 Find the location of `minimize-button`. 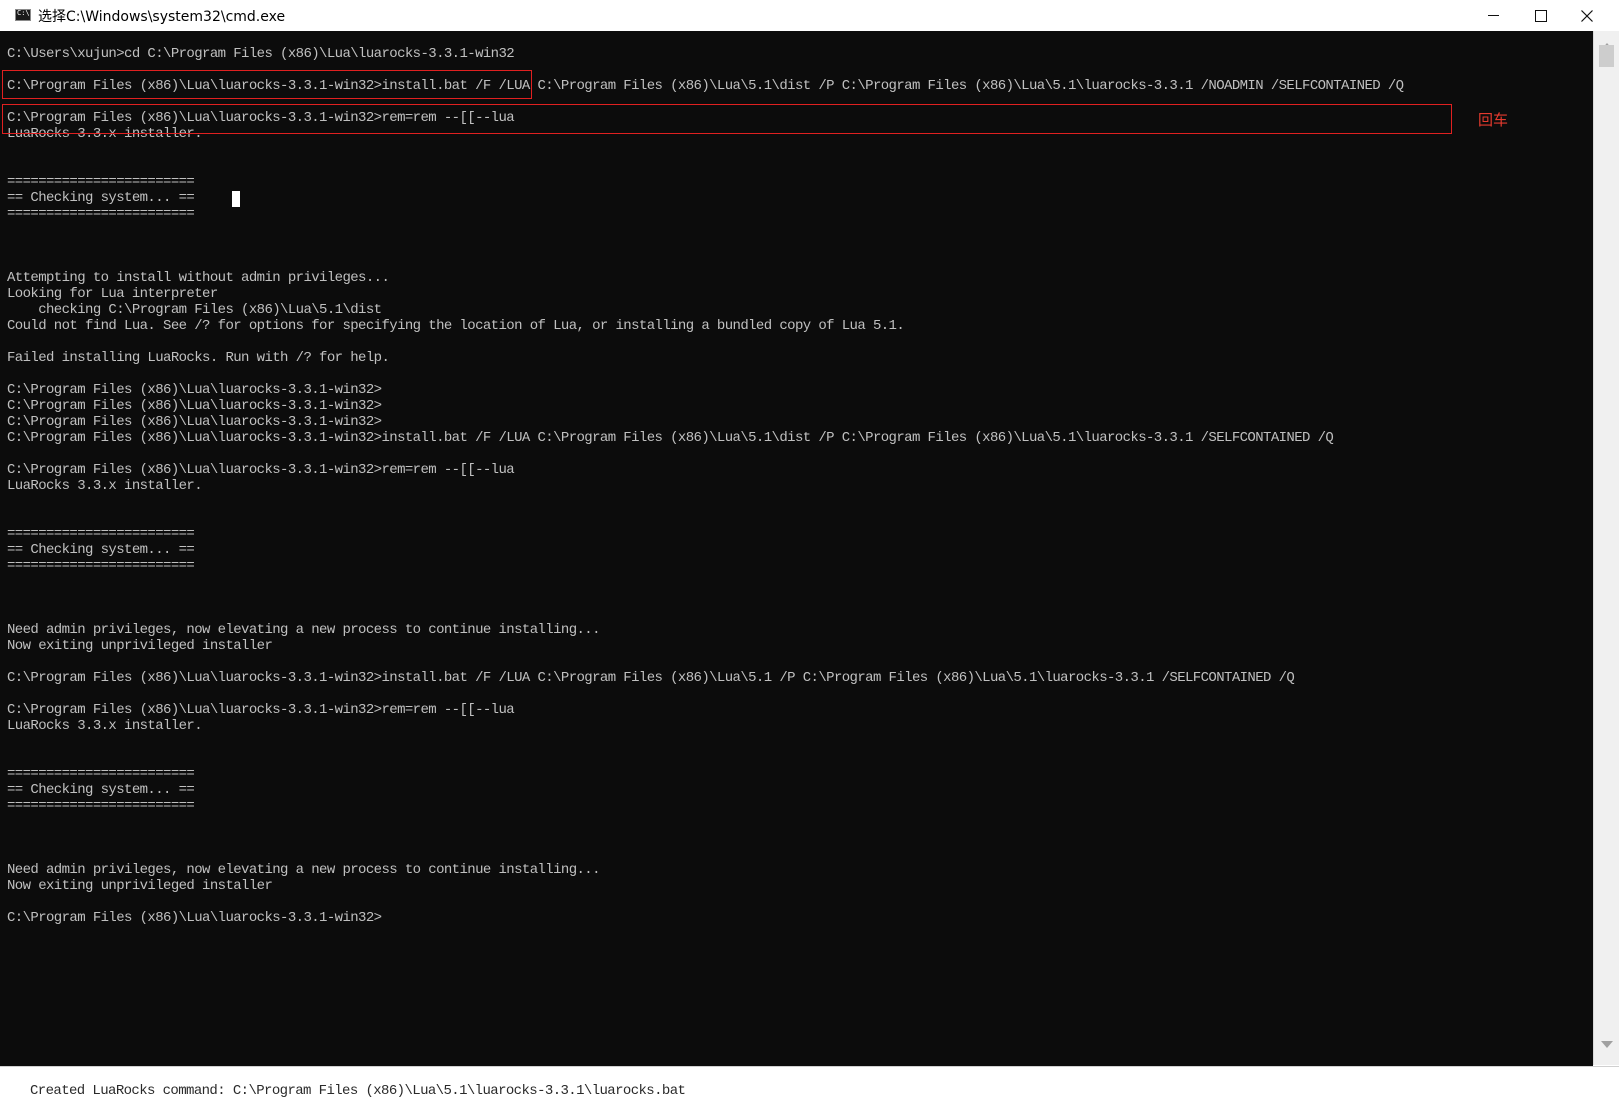

minimize-button is located at coordinates (1493, 15).